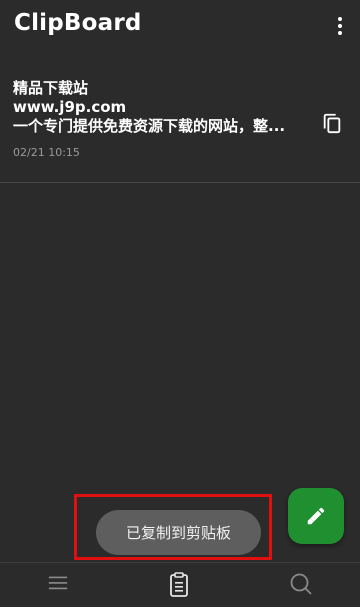 The width and height of the screenshot is (360, 607). Describe the element at coordinates (178, 532) in the screenshot. I see `toast-message: 已复制到剪贴板` at that location.